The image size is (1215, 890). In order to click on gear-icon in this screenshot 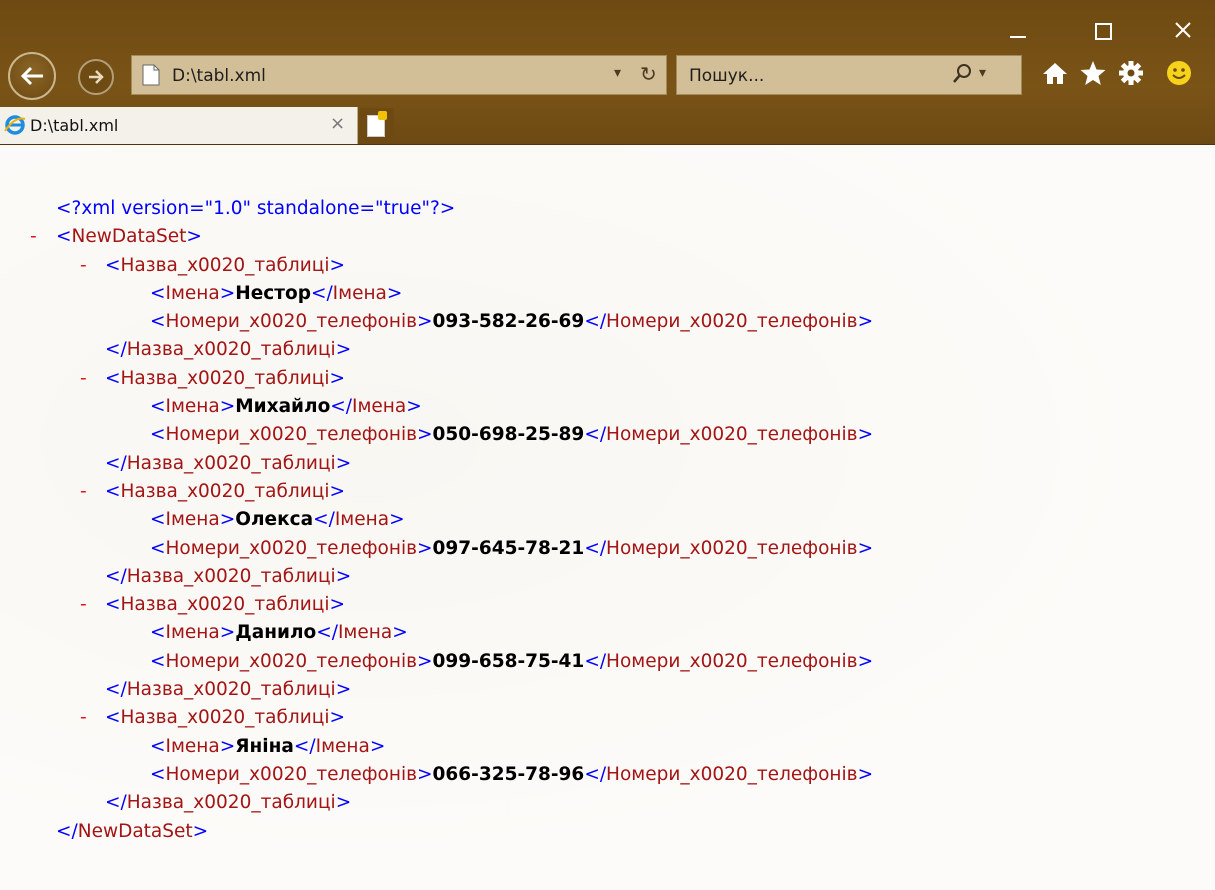, I will do `click(1131, 73)`.